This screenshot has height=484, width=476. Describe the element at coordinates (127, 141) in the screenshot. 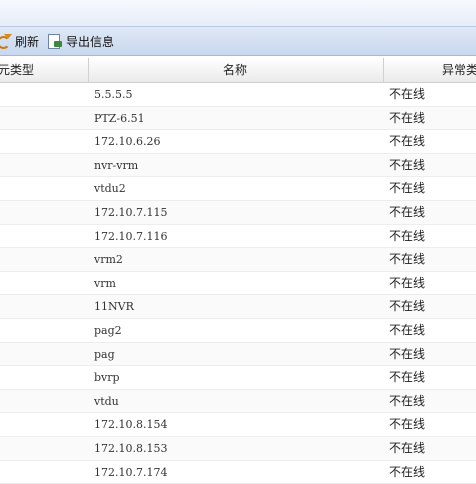

I see `cell-name: 172.10.6.26` at that location.